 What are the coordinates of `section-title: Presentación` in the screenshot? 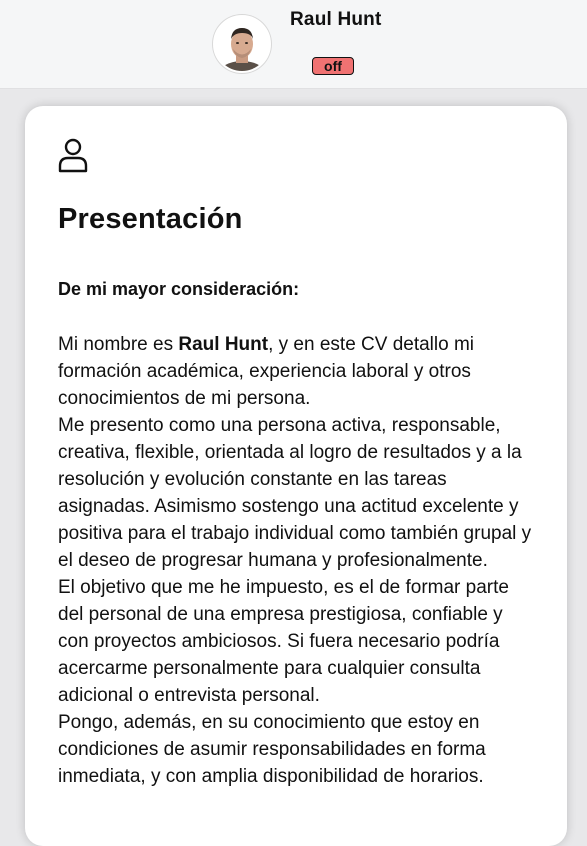 It's located at (150, 219).